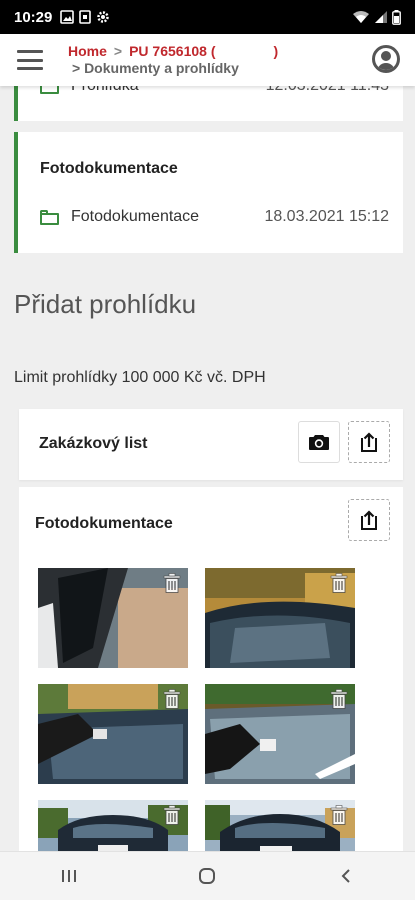 This screenshot has width=415, height=900. What do you see at coordinates (276, 51) in the screenshot?
I see `breadcrumb-case-close: )` at bounding box center [276, 51].